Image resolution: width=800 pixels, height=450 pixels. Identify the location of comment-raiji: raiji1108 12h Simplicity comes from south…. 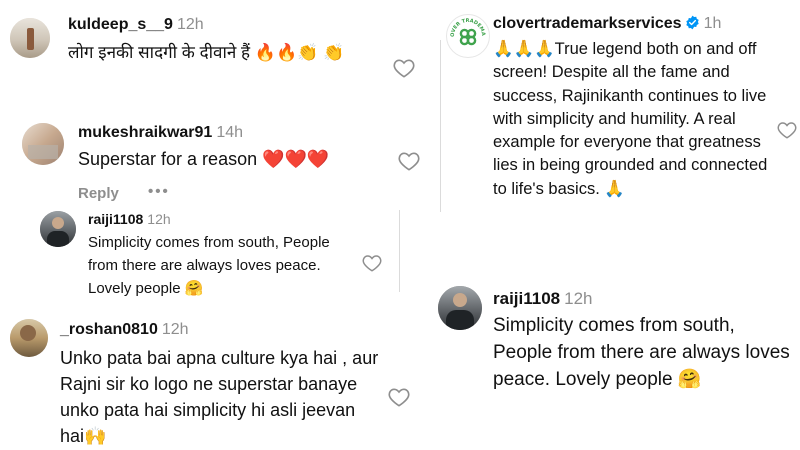
(615, 345).